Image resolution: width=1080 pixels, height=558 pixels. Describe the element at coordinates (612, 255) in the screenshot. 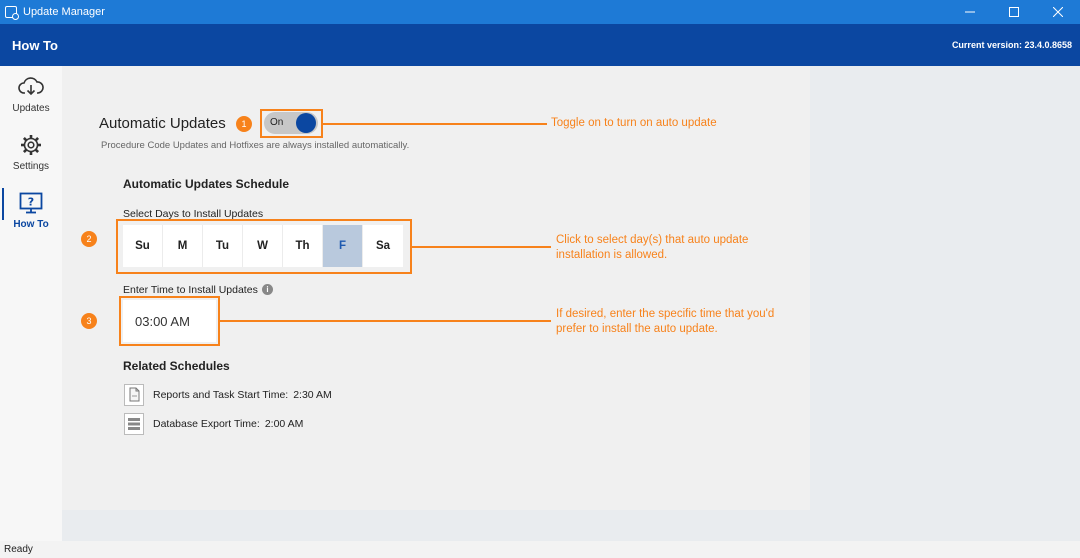

I see `callout-text-2-line2: installation is allowed.` at that location.